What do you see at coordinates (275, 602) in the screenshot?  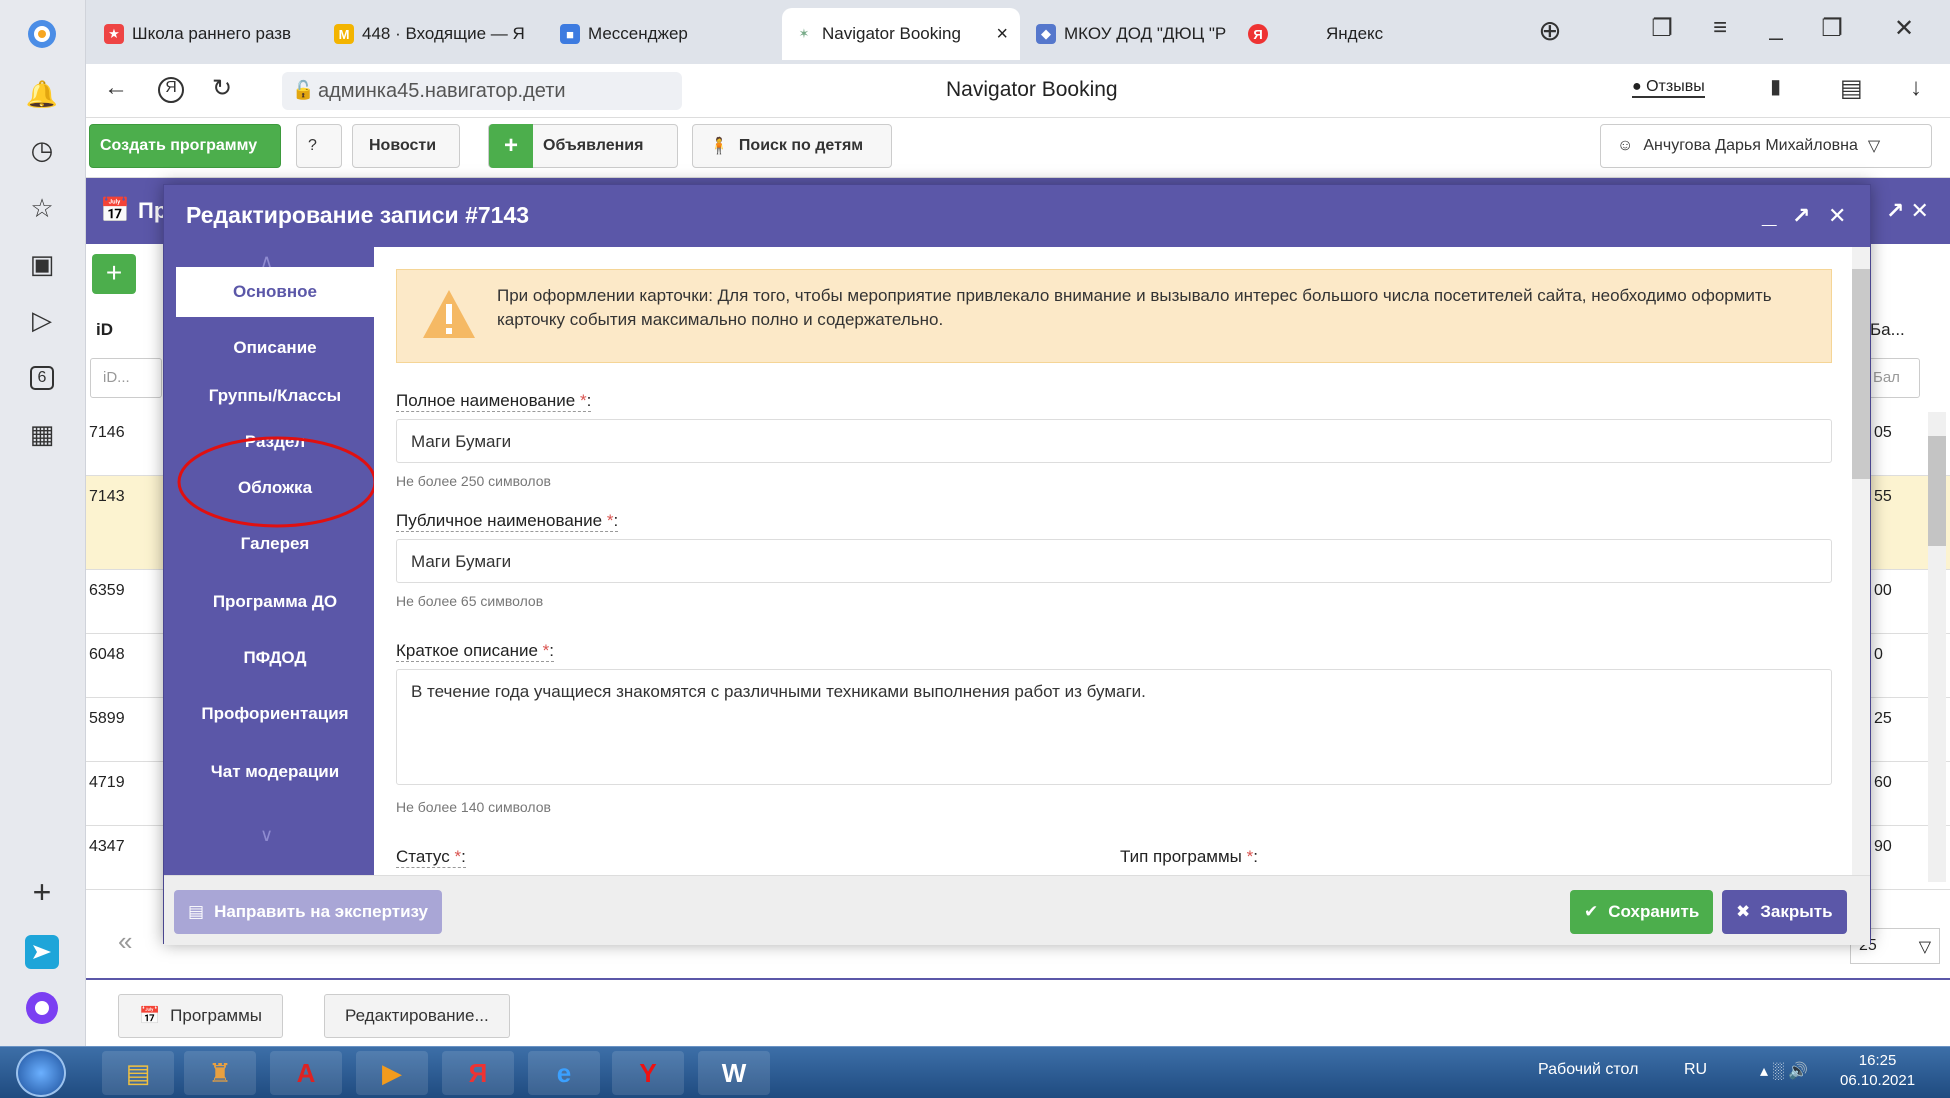 I see `side-item-program: Программа ДО` at bounding box center [275, 602].